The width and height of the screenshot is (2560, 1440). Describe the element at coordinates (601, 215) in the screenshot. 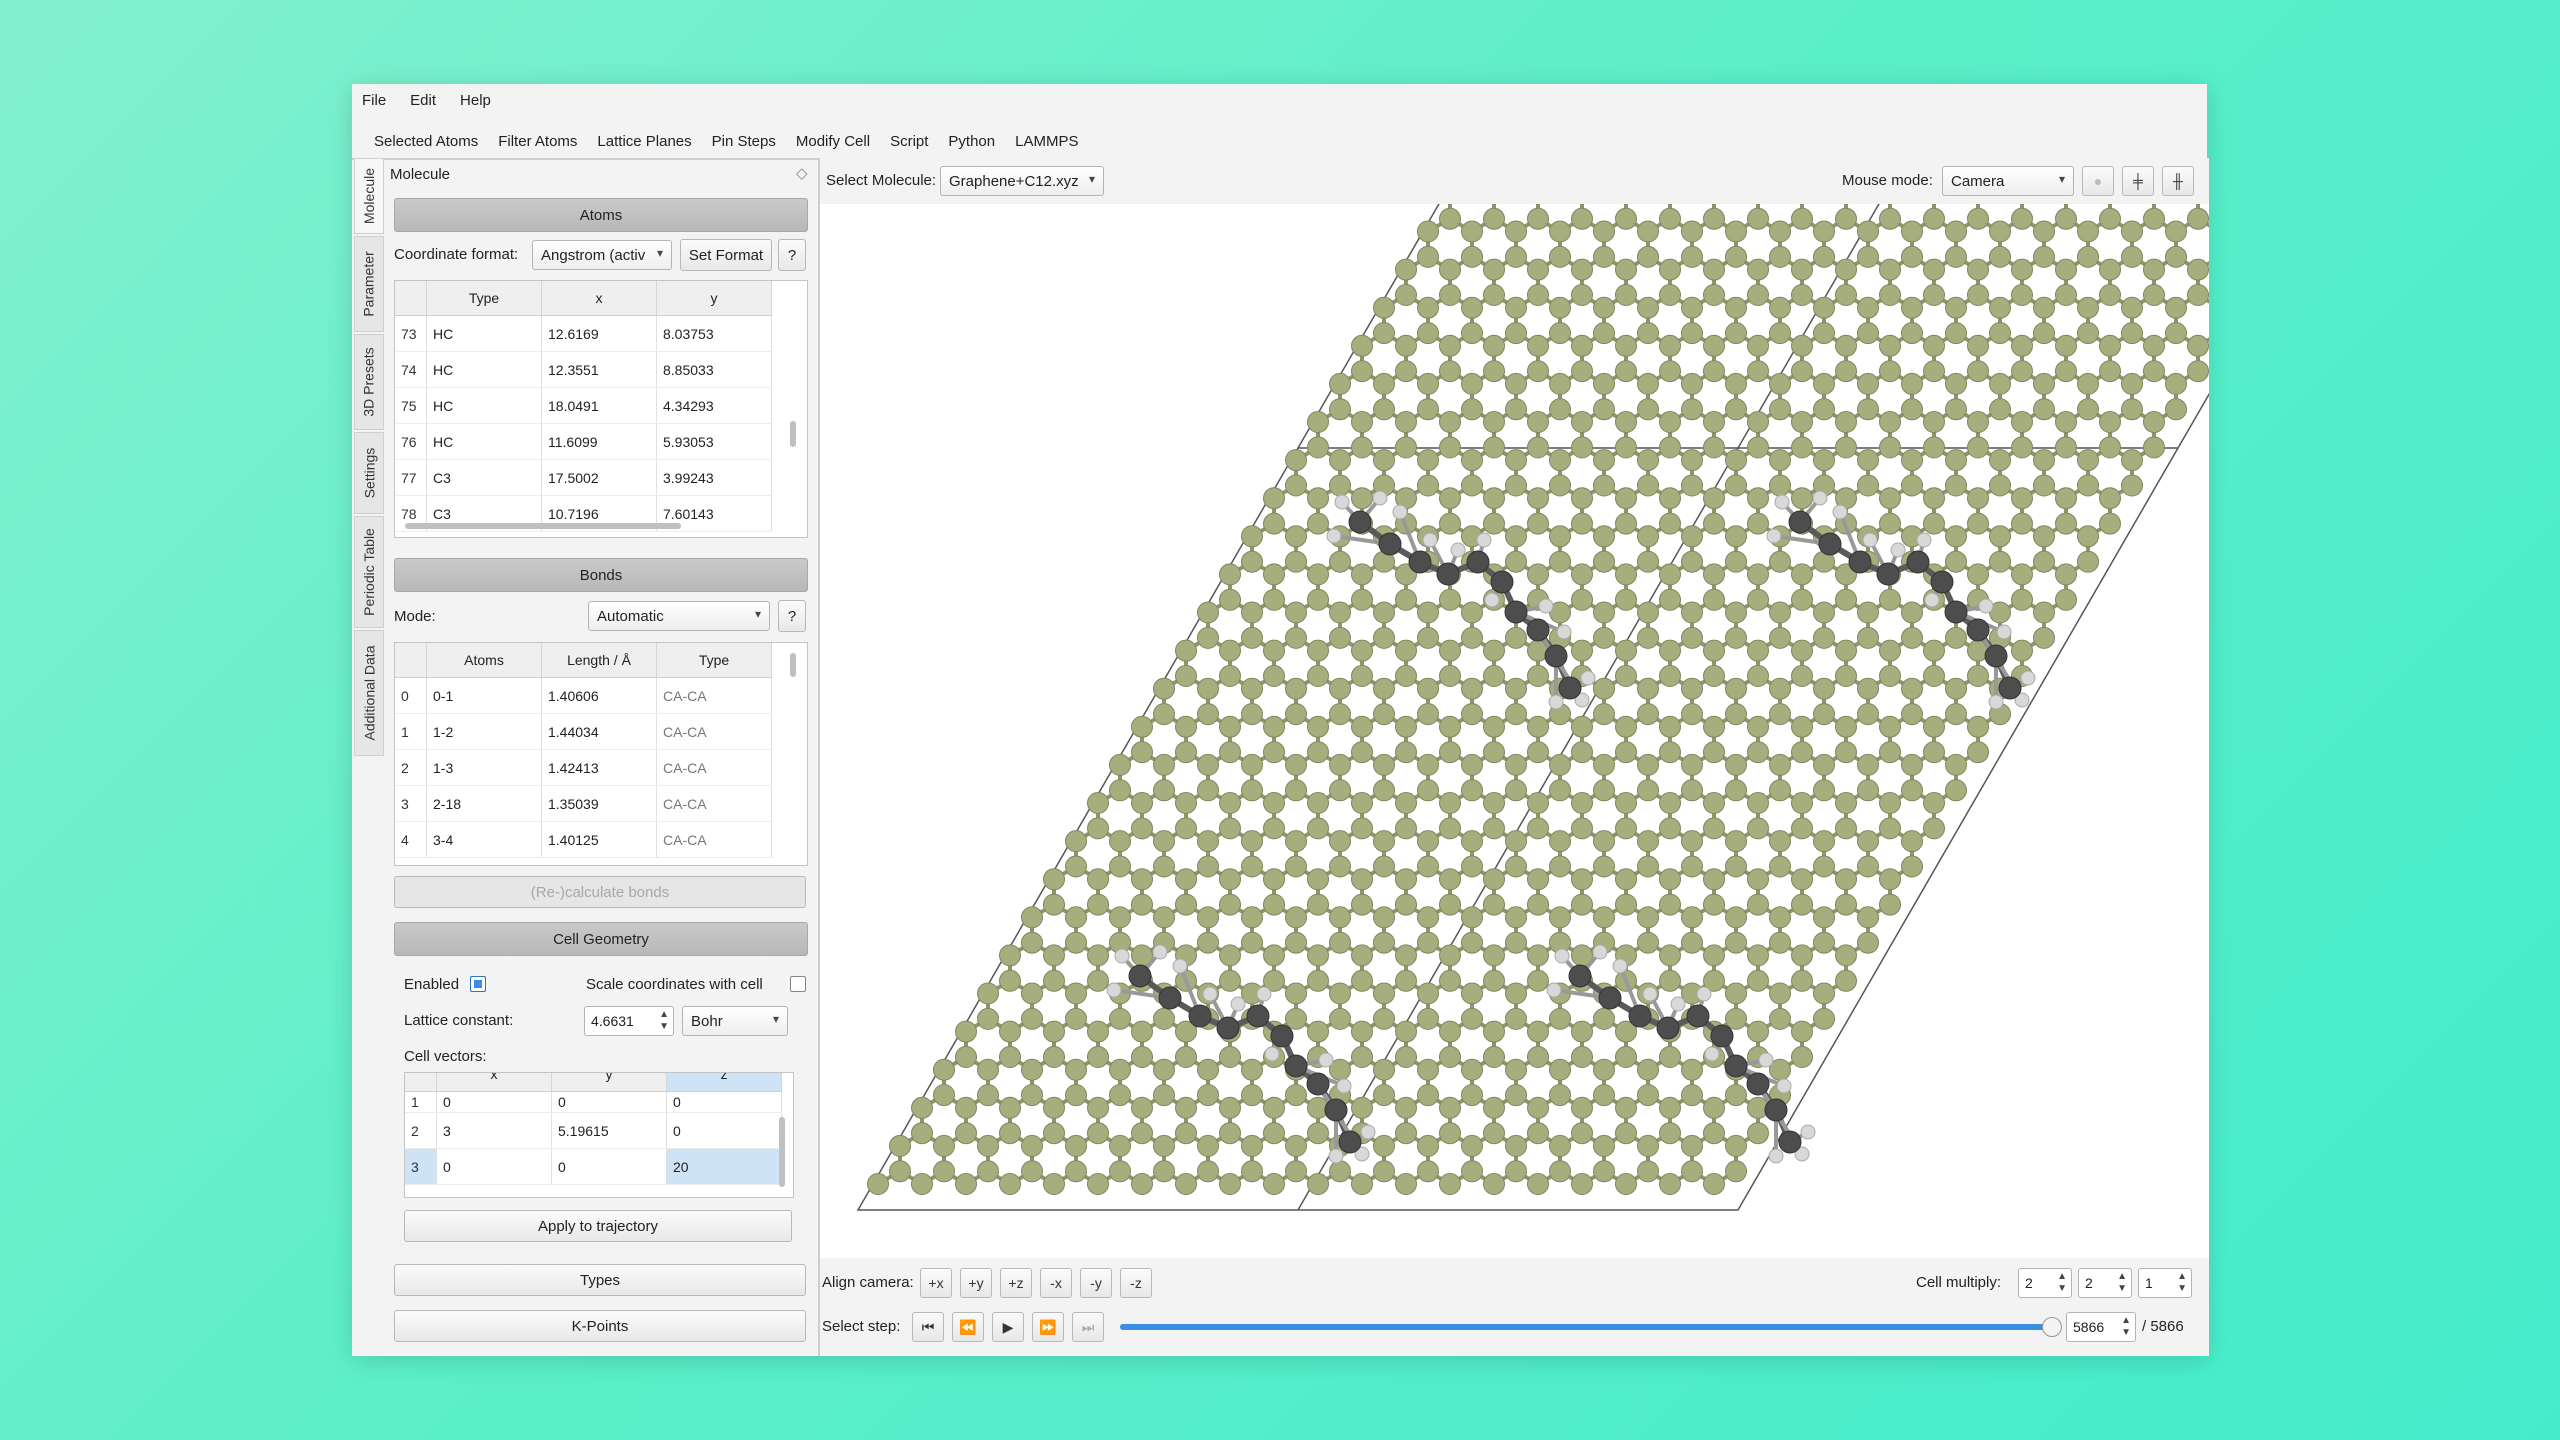

I see `atoms-header: Atoms` at that location.